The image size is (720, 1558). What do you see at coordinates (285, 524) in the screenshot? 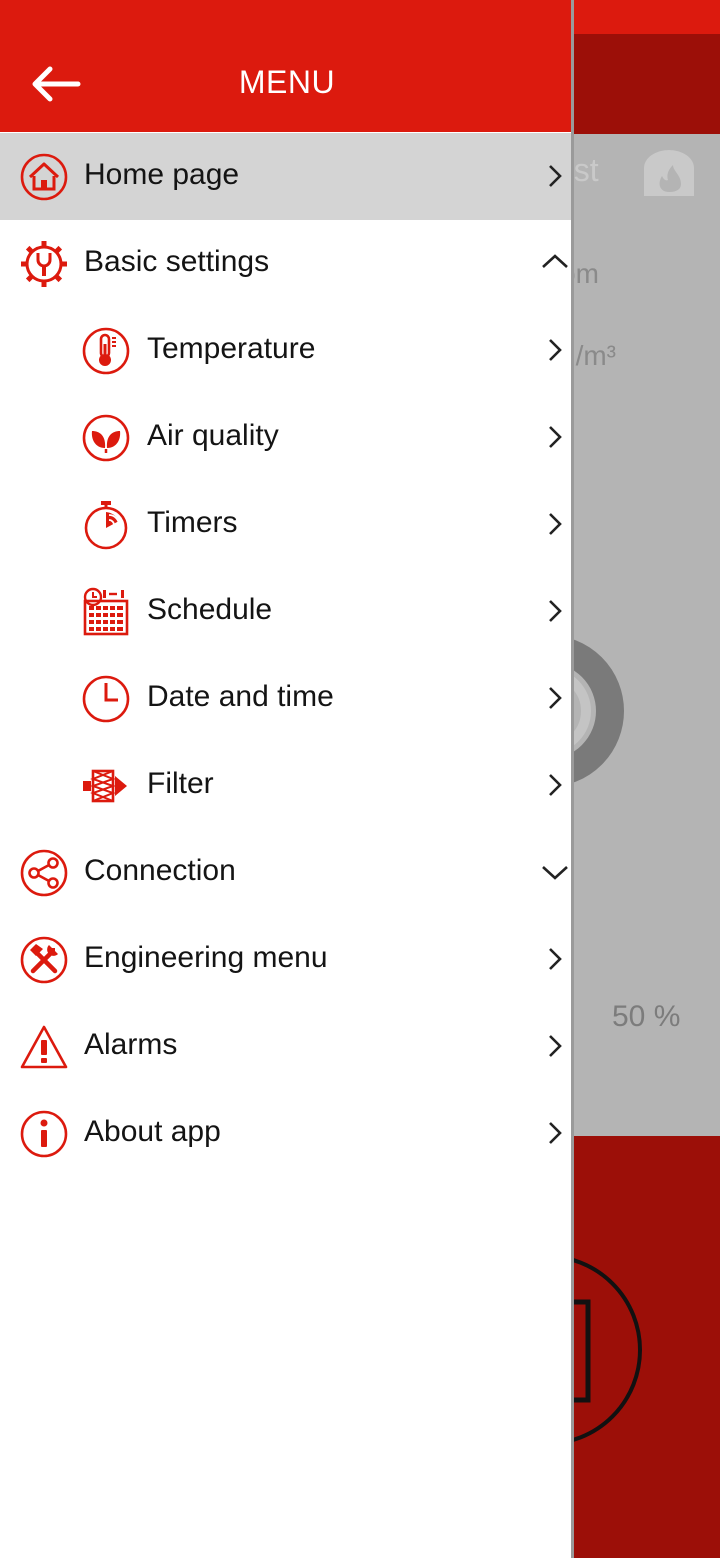
I see `menu-item-timers: Timers` at bounding box center [285, 524].